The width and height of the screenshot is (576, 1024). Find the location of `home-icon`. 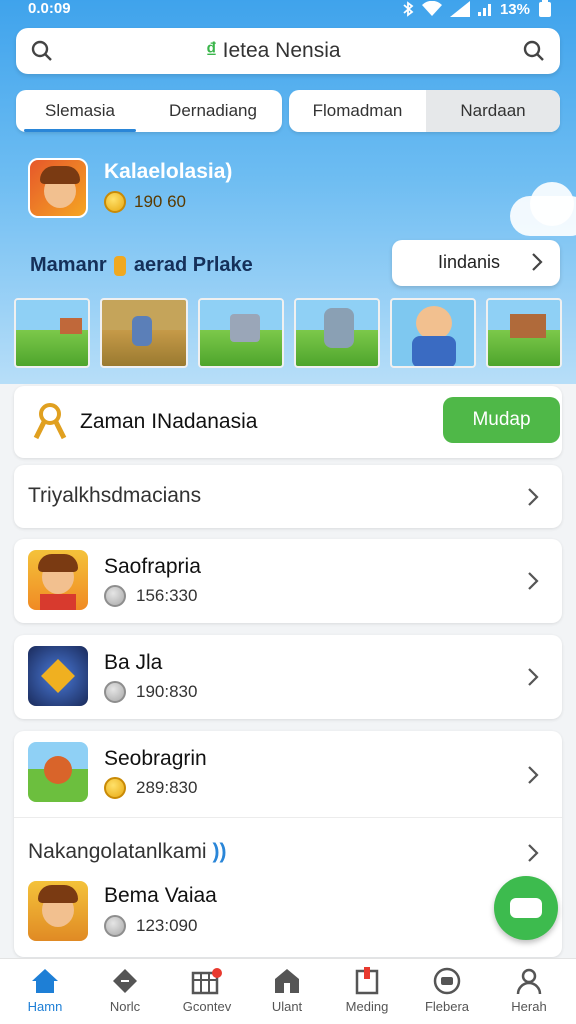

home-icon is located at coordinates (45, 981).